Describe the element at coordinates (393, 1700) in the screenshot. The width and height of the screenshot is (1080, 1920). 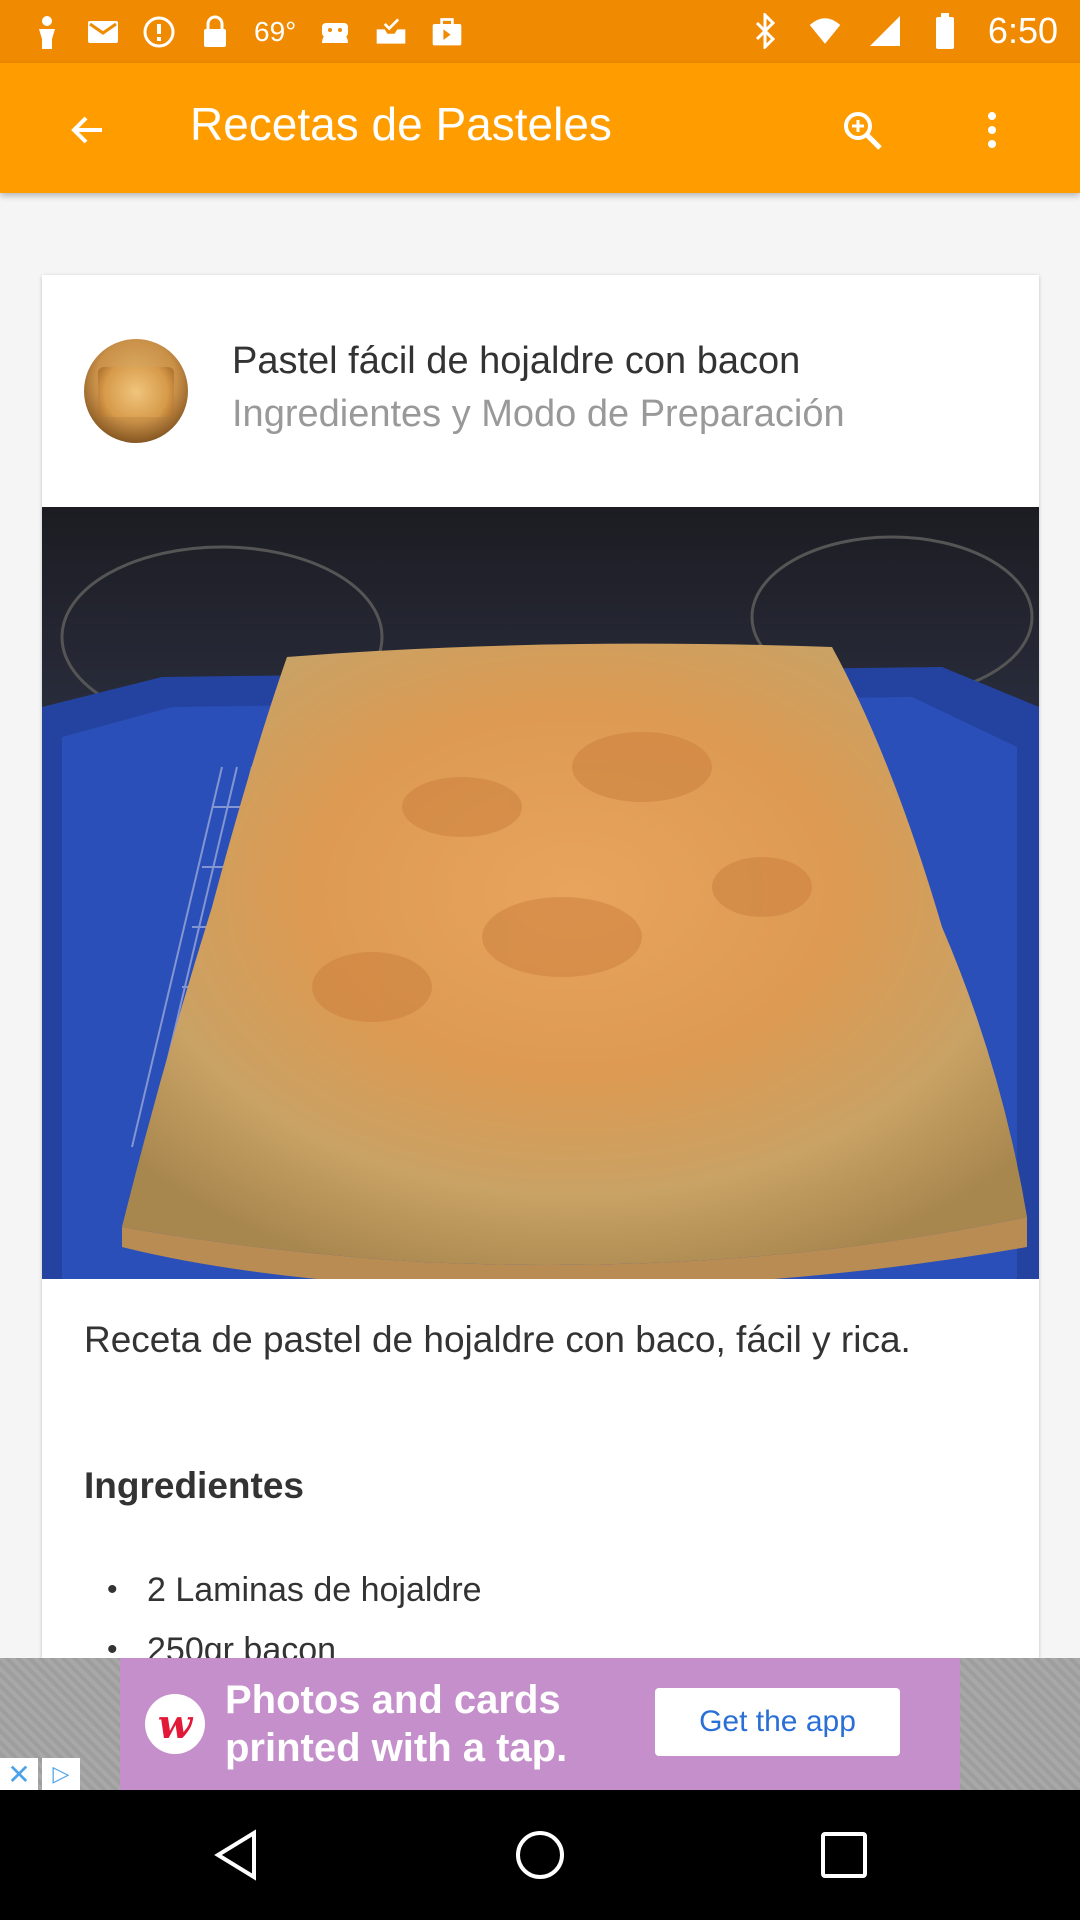
I see `ad-headline-line1: Photos and cards` at that location.